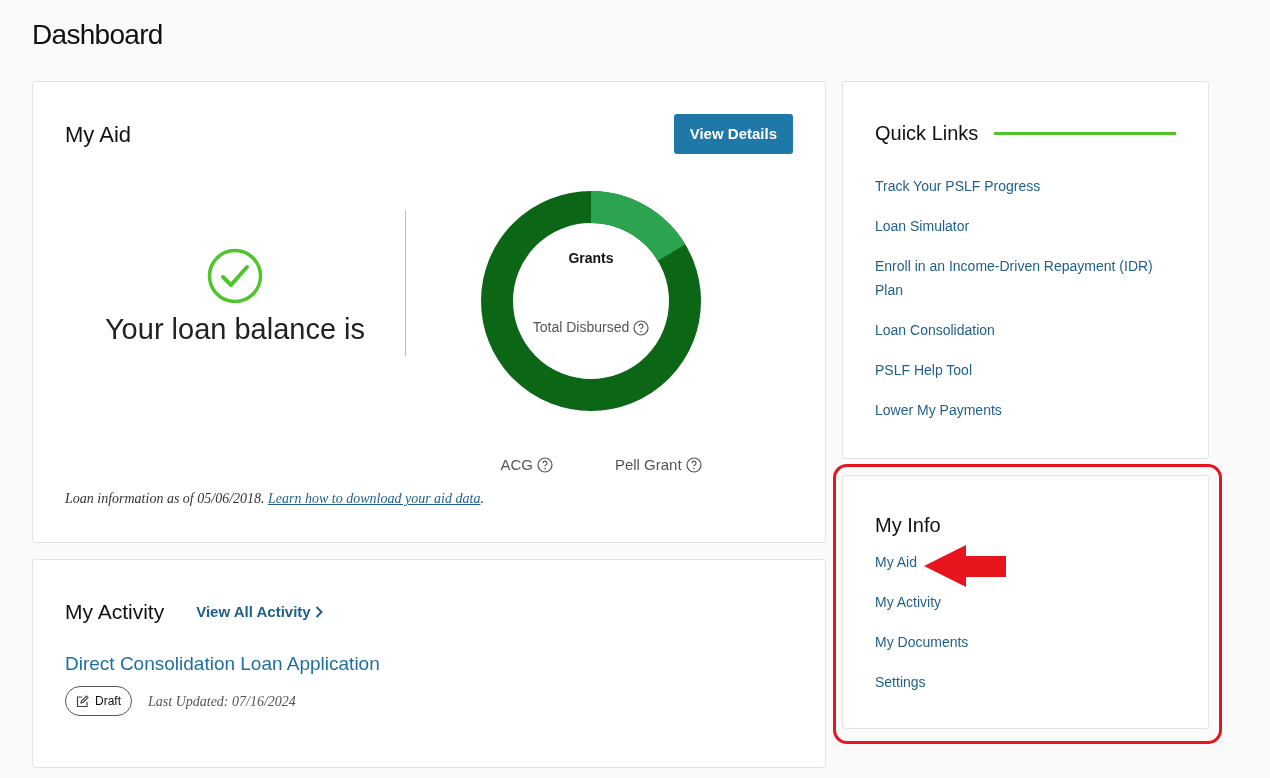 This screenshot has width=1270, height=778. I want to click on view-details-button: View Details, so click(733, 134).